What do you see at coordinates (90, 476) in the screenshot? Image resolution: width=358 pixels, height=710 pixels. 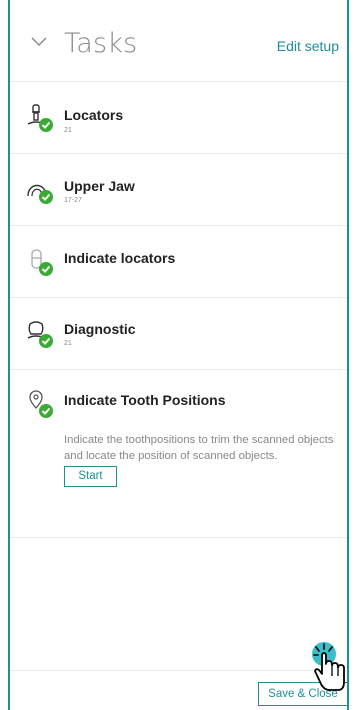 I see `start-button: Start` at bounding box center [90, 476].